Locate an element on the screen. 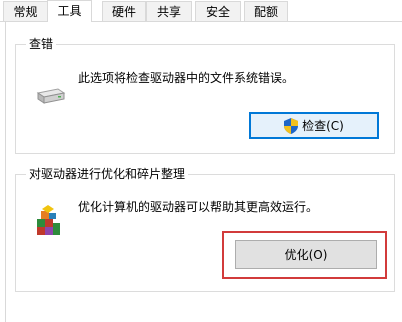 The image size is (402, 322). error-check-description: 此选项将检查驱动器中的文件系统错误。 is located at coordinates (186, 78).